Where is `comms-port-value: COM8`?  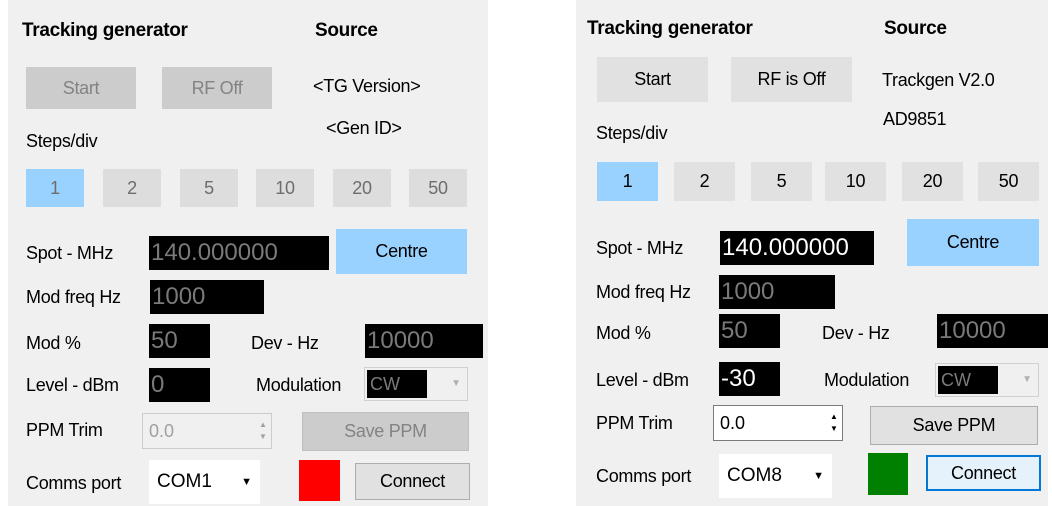 comms-port-value: COM8 is located at coordinates (754, 475).